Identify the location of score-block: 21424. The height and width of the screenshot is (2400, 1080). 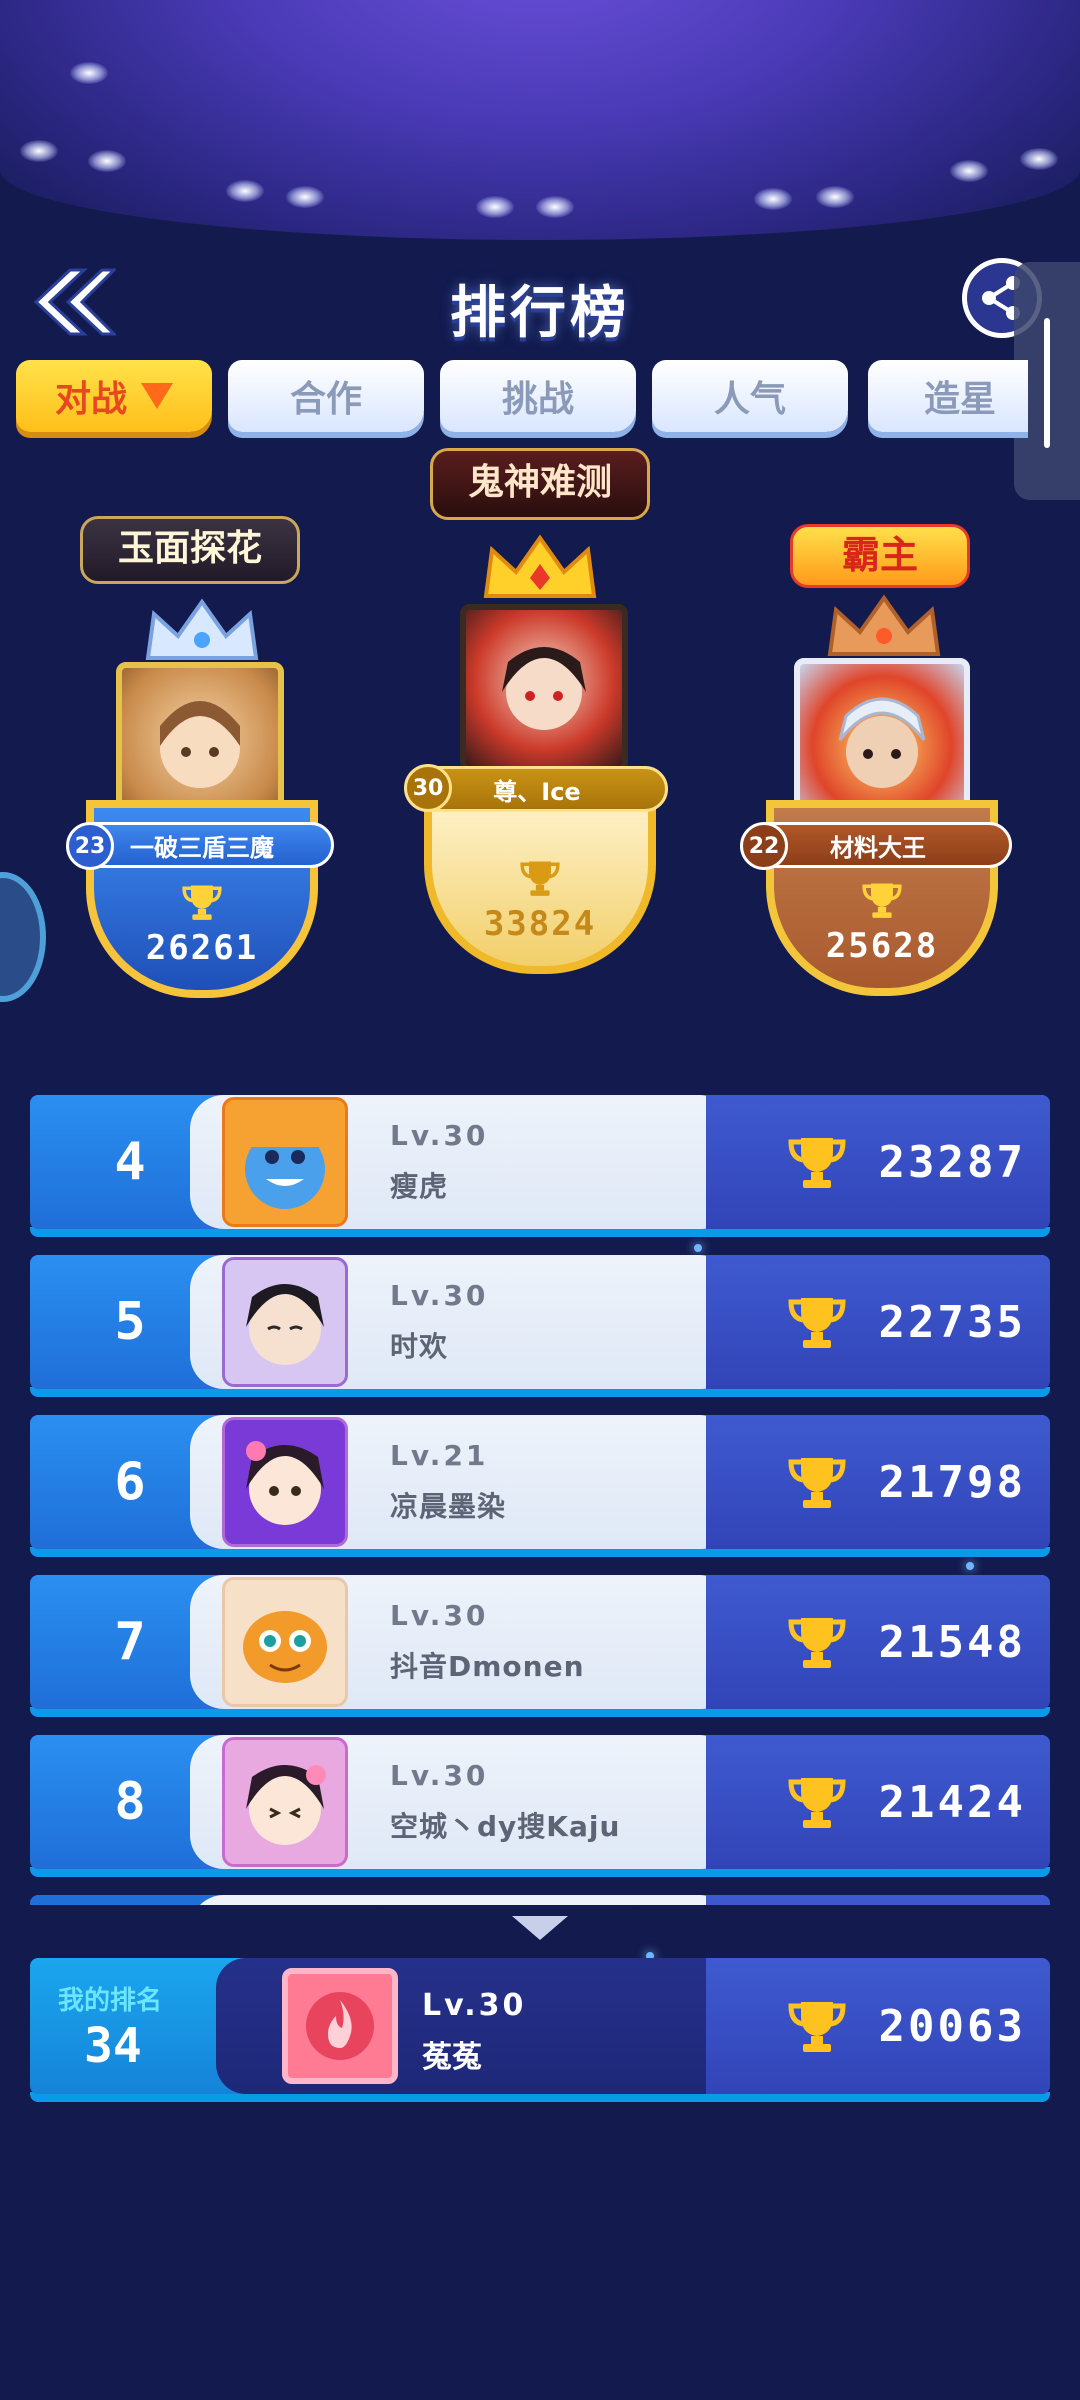
(878, 1802).